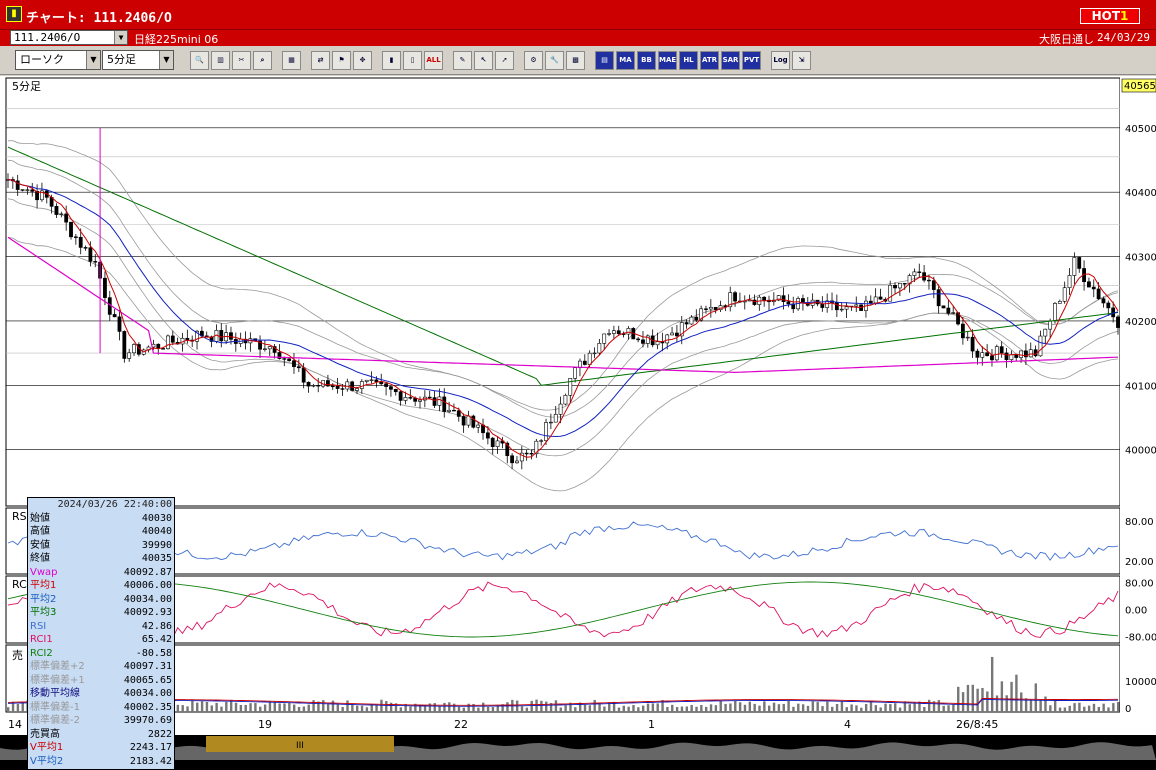 This screenshot has width=1156, height=770. Describe the element at coordinates (412, 60) in the screenshot. I see `toolbar-candle2-button: ▯` at that location.